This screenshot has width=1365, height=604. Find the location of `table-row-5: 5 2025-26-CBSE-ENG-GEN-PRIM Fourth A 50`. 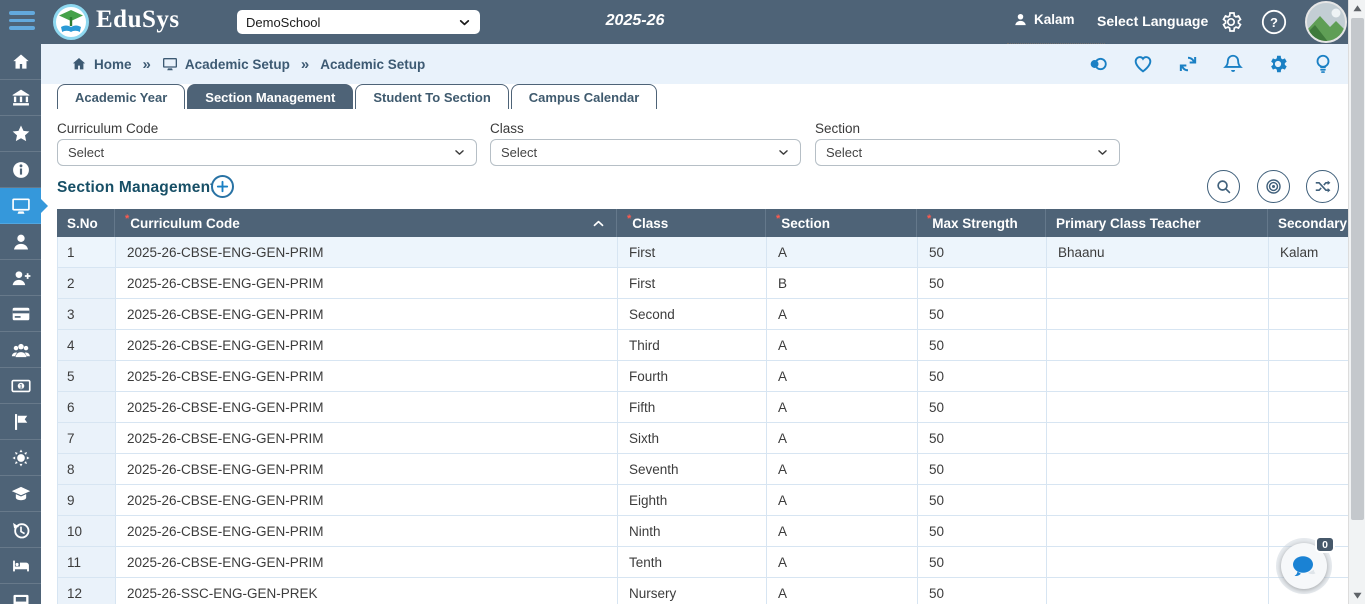

table-row-5: 5 2025-26-CBSE-ENG-GEN-PRIM Fourth A 50 is located at coordinates (702, 376).